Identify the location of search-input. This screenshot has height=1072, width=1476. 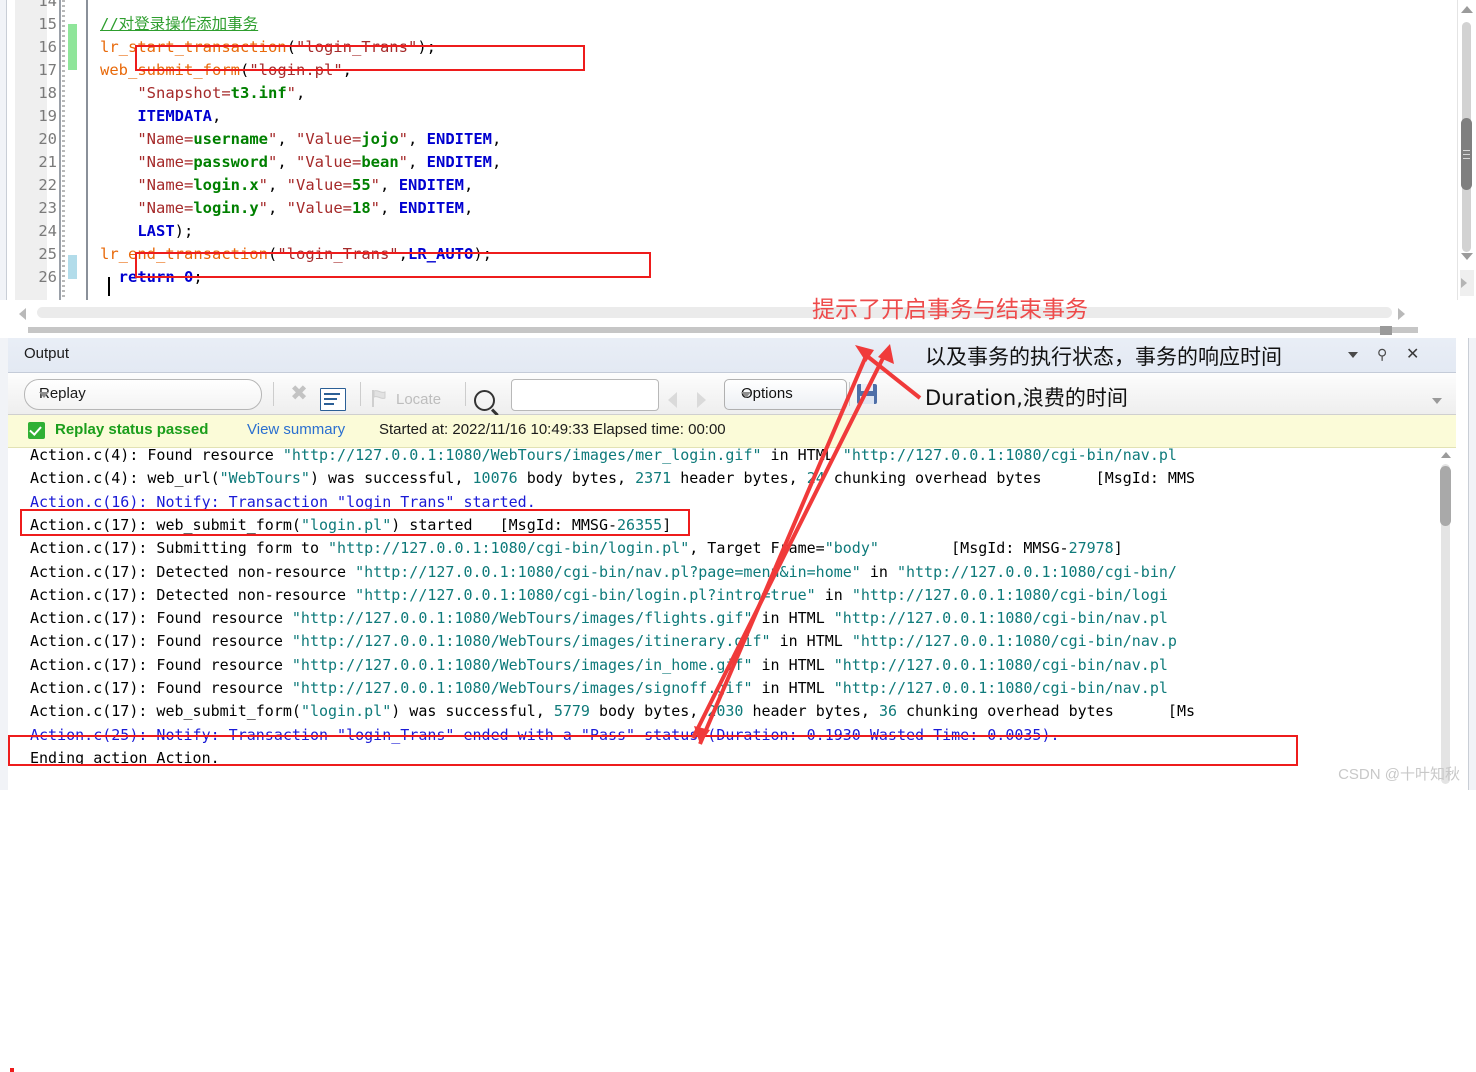
(585, 395).